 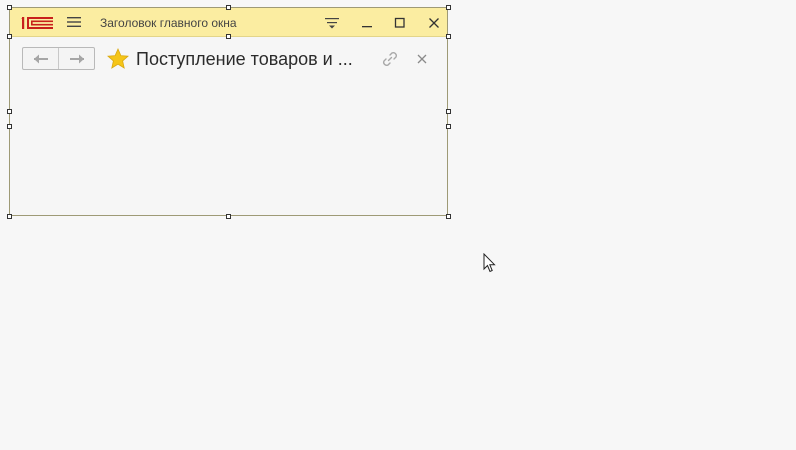 I want to click on back-arrow-icon, so click(x=40, y=58).